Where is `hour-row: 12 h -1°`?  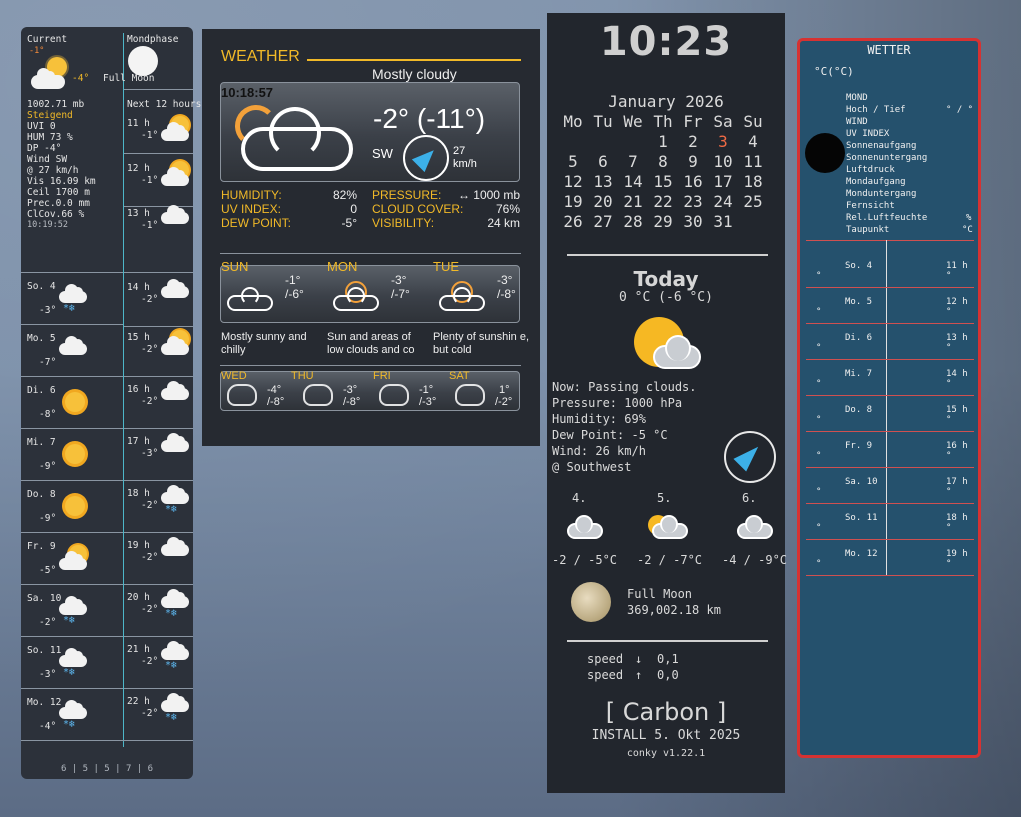
hour-row: 12 h -1° is located at coordinates (158, 185).